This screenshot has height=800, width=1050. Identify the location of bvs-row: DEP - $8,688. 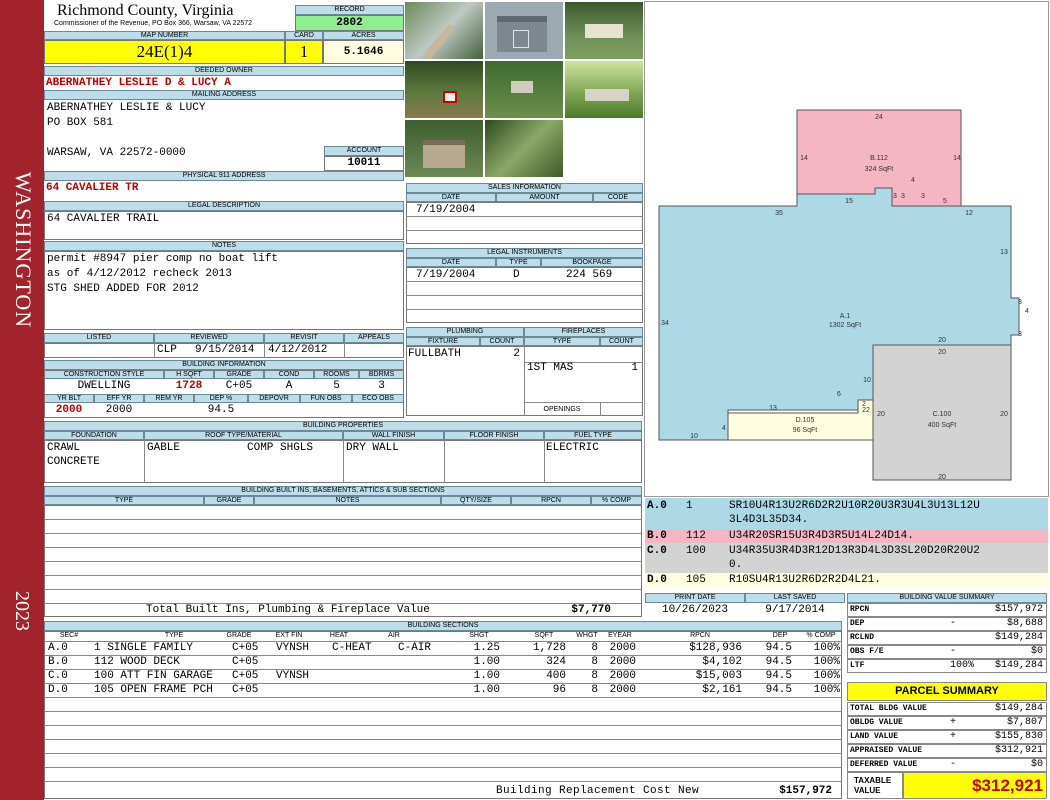
(947, 624).